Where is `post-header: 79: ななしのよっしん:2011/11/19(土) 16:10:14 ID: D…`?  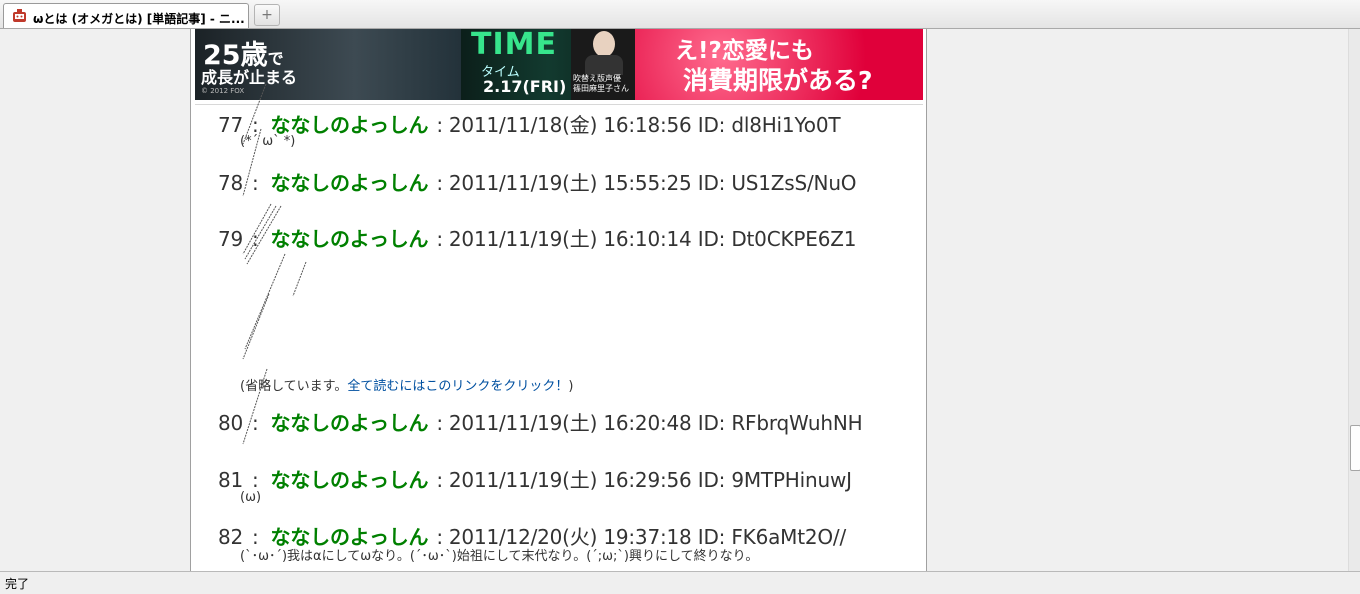
post-header: 79: ななしのよっしん:2011/11/19(土) 16:10:14 ID: D… is located at coordinates (537, 239).